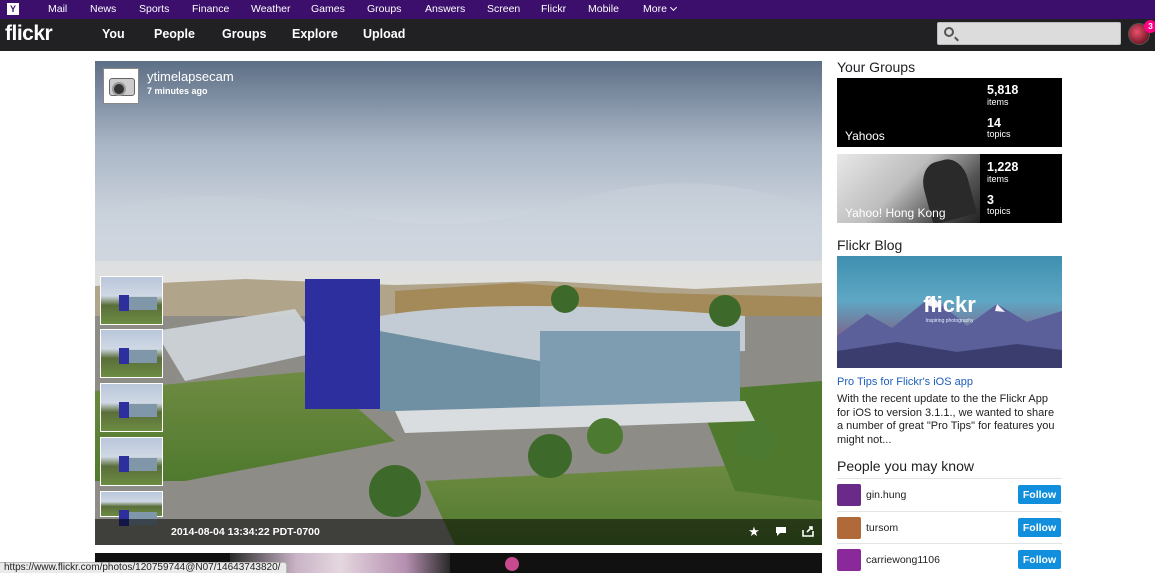  Describe the element at coordinates (1003, 167) in the screenshot. I see `group-items-count: 1,228` at that location.